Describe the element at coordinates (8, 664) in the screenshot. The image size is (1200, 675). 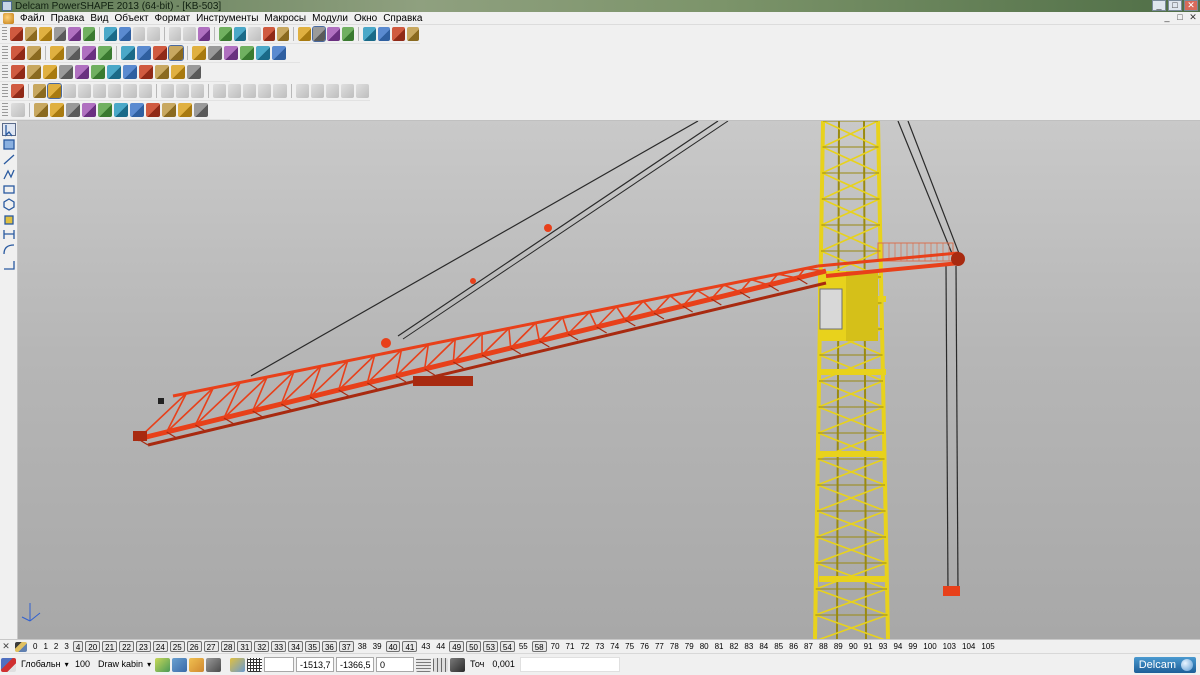
I see `workplane-icon` at that location.